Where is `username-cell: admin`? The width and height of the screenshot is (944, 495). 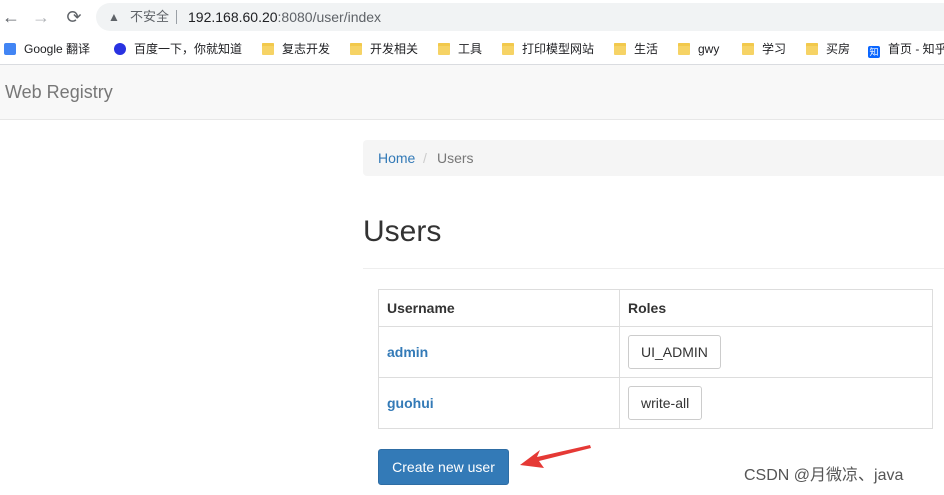 username-cell: admin is located at coordinates (499, 352).